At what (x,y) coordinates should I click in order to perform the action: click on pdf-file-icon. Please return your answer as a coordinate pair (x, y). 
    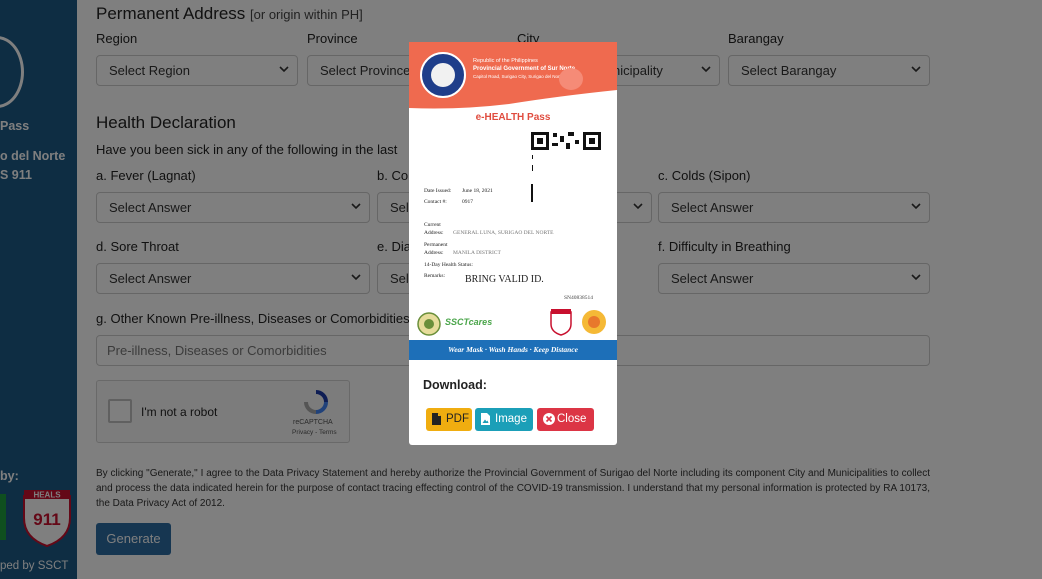
    Looking at the image, I should click on (436, 419).